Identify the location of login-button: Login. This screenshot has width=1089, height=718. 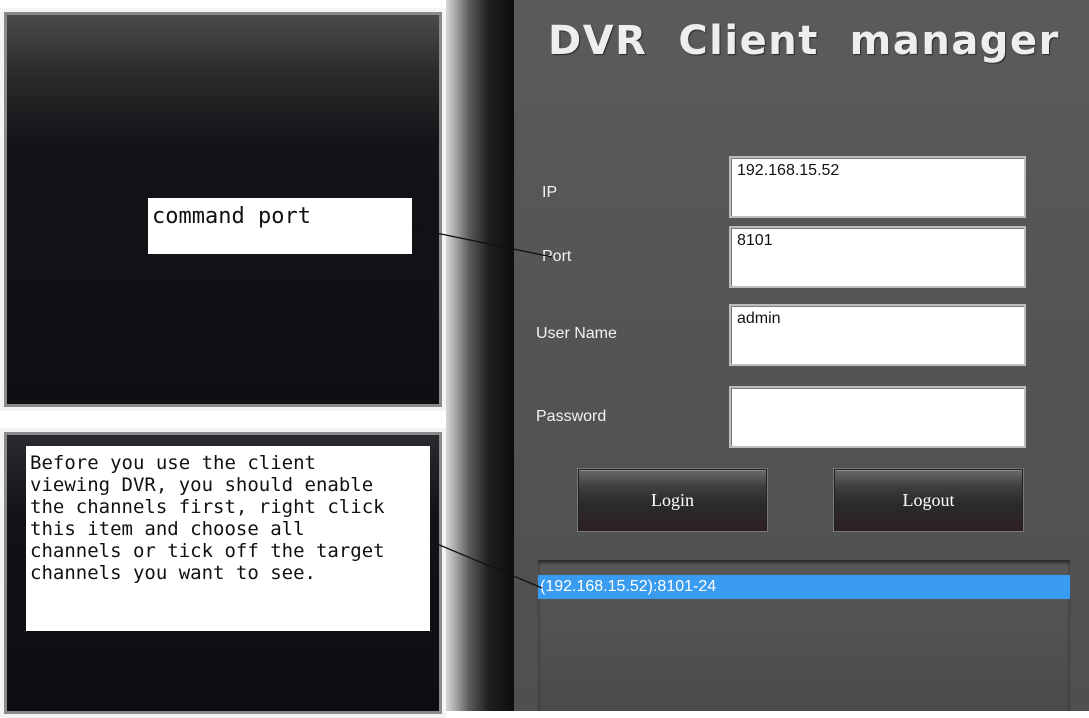
(672, 500).